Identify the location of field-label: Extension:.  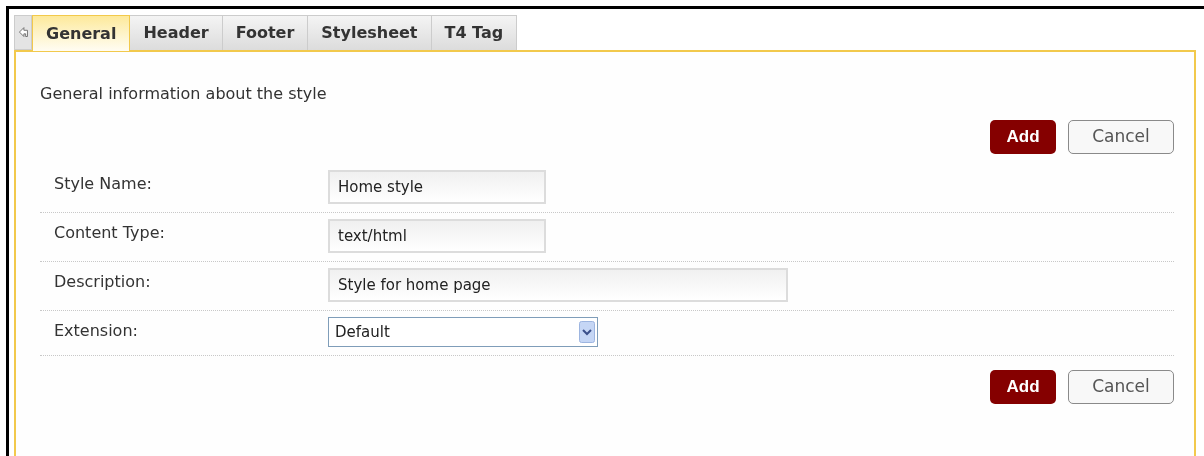
(96, 331).